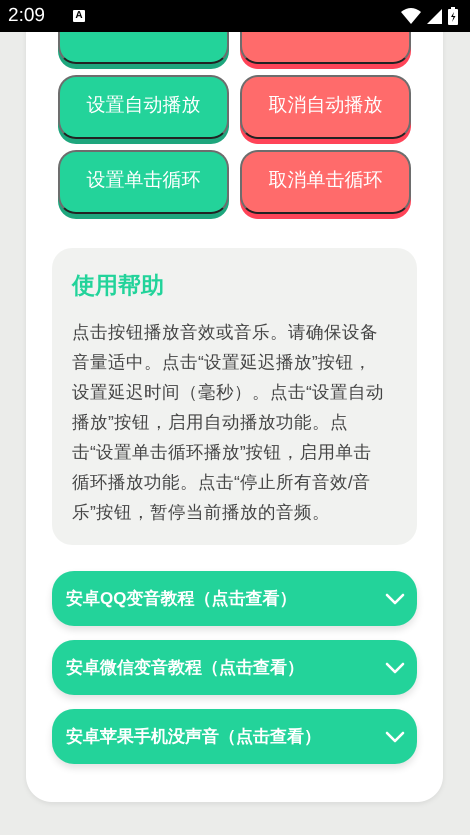 The width and height of the screenshot is (470, 835). What do you see at coordinates (78, 16) in the screenshot?
I see `notification-icon: A` at bounding box center [78, 16].